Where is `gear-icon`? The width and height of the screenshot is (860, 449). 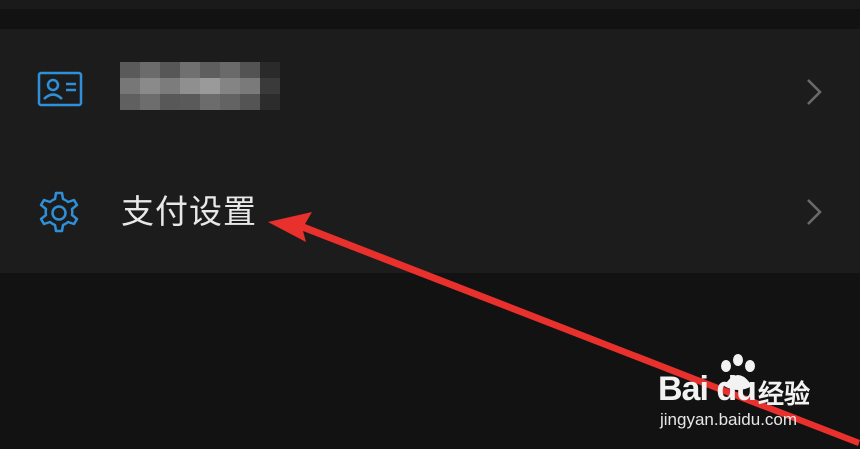
gear-icon is located at coordinates (59, 215).